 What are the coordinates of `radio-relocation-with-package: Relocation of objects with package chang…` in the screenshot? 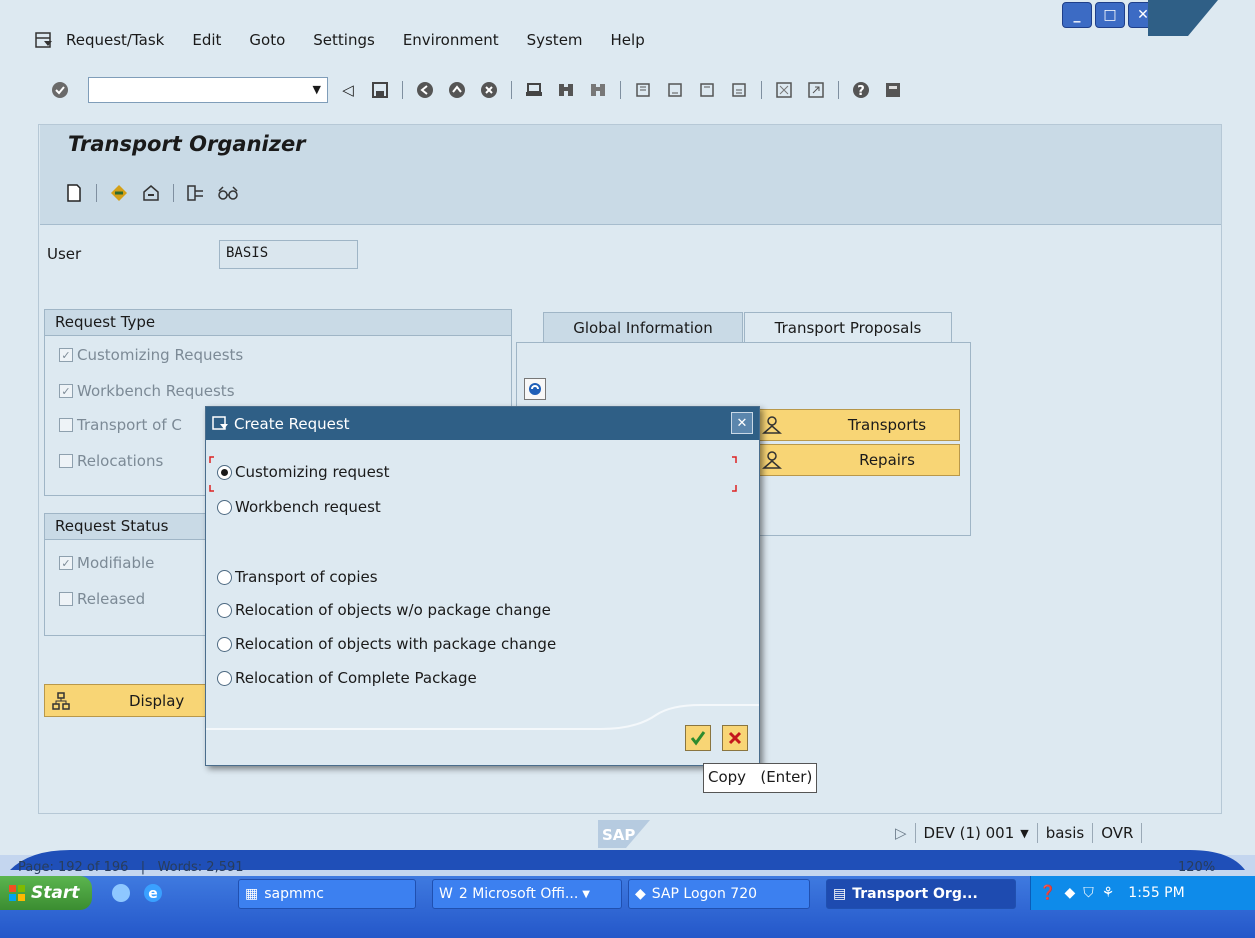 It's located at (386, 644).